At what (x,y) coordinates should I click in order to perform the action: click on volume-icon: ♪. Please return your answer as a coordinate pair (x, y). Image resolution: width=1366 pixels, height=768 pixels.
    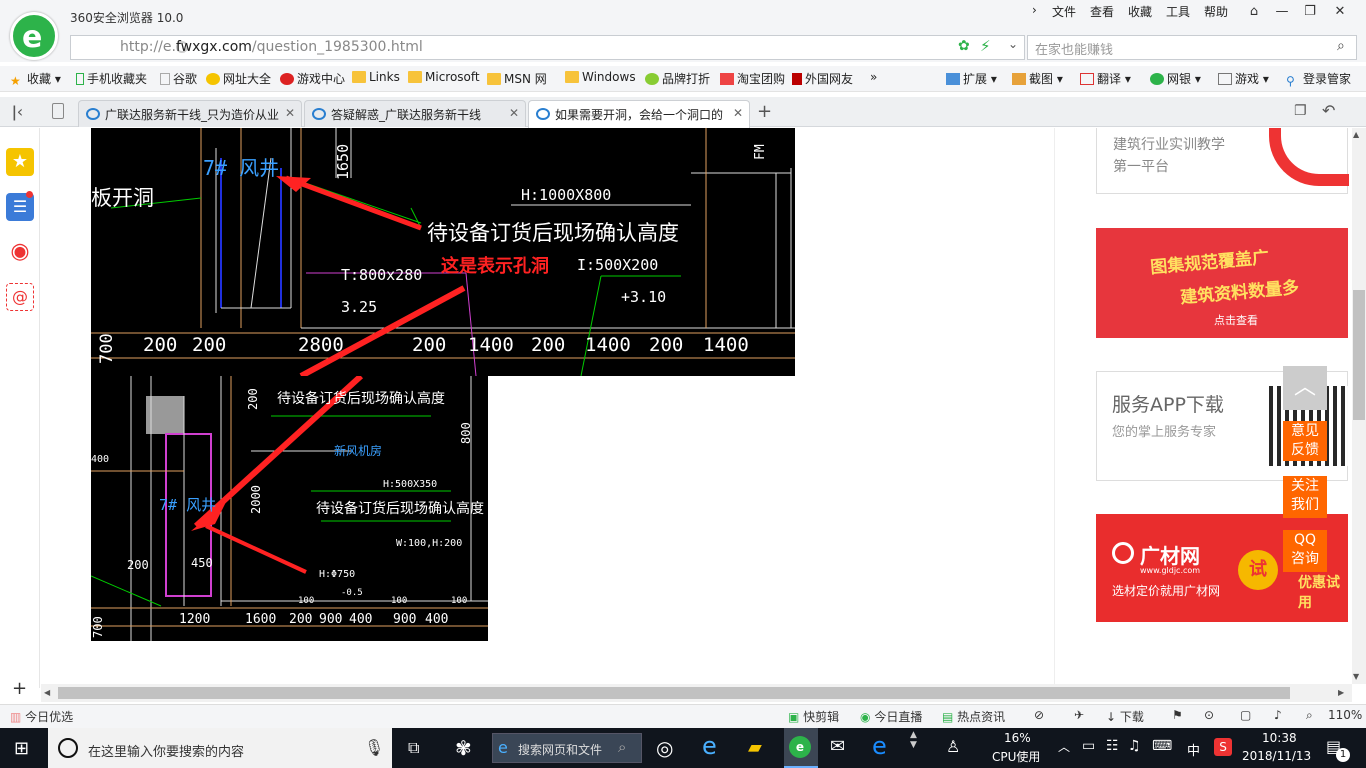
    Looking at the image, I should click on (1278, 715).